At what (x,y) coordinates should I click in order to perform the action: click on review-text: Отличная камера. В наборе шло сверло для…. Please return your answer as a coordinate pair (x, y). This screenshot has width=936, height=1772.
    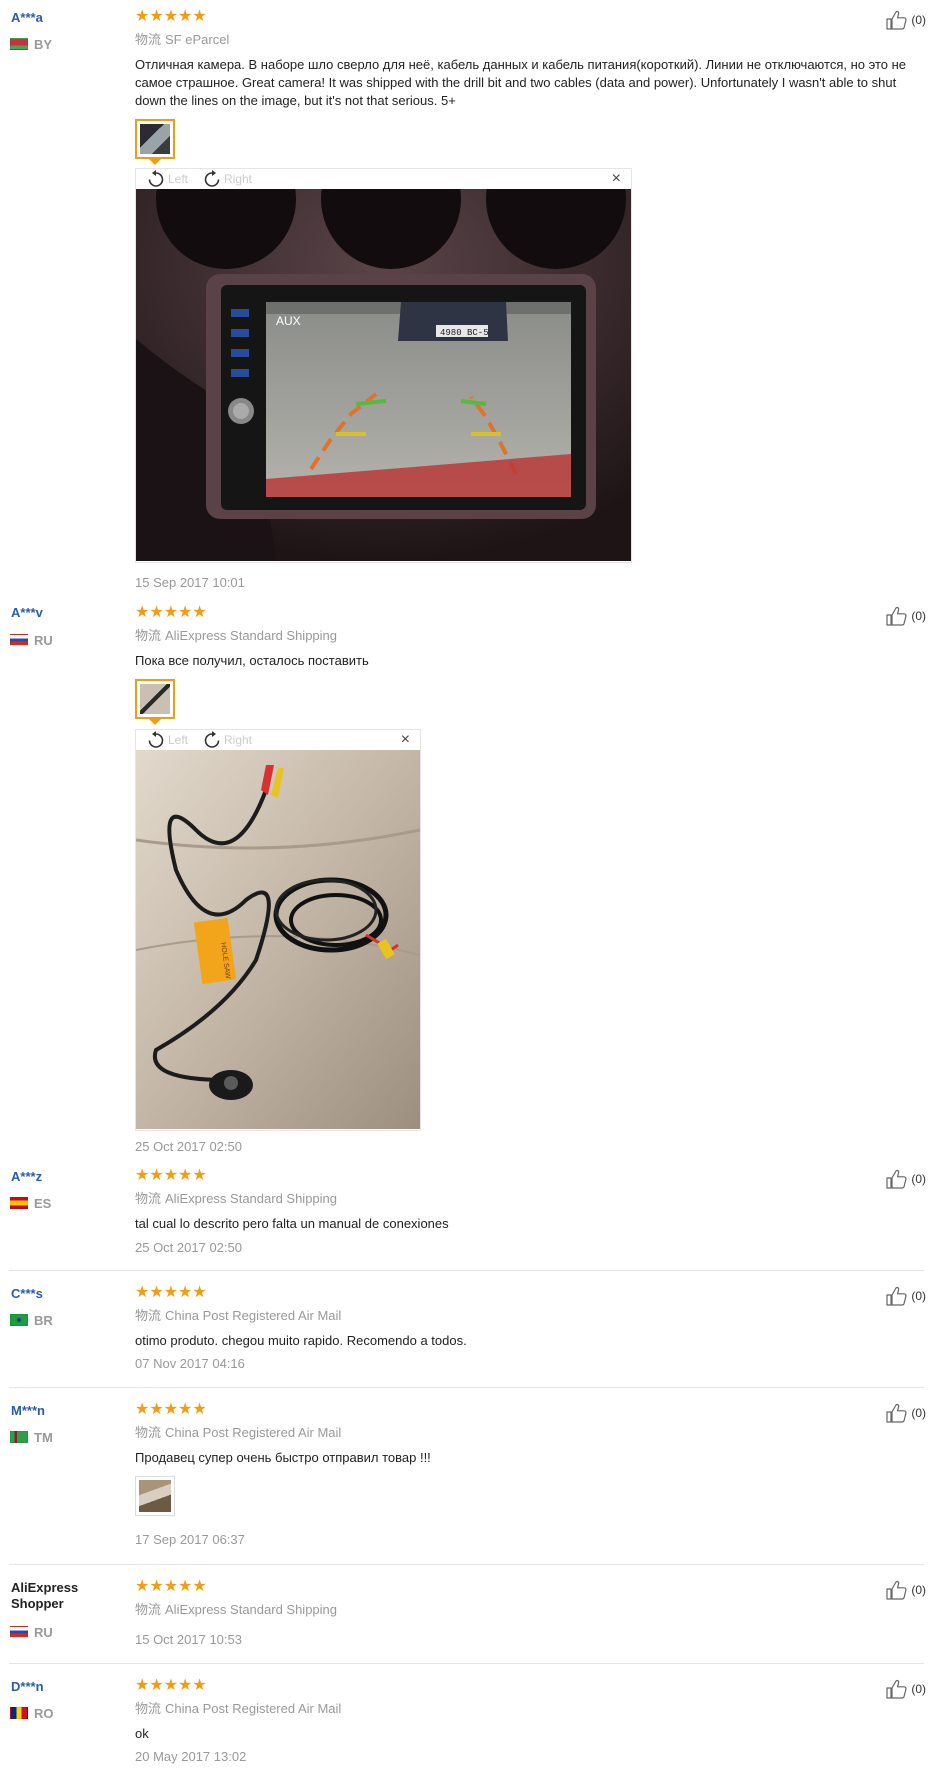
    Looking at the image, I should click on (521, 82).